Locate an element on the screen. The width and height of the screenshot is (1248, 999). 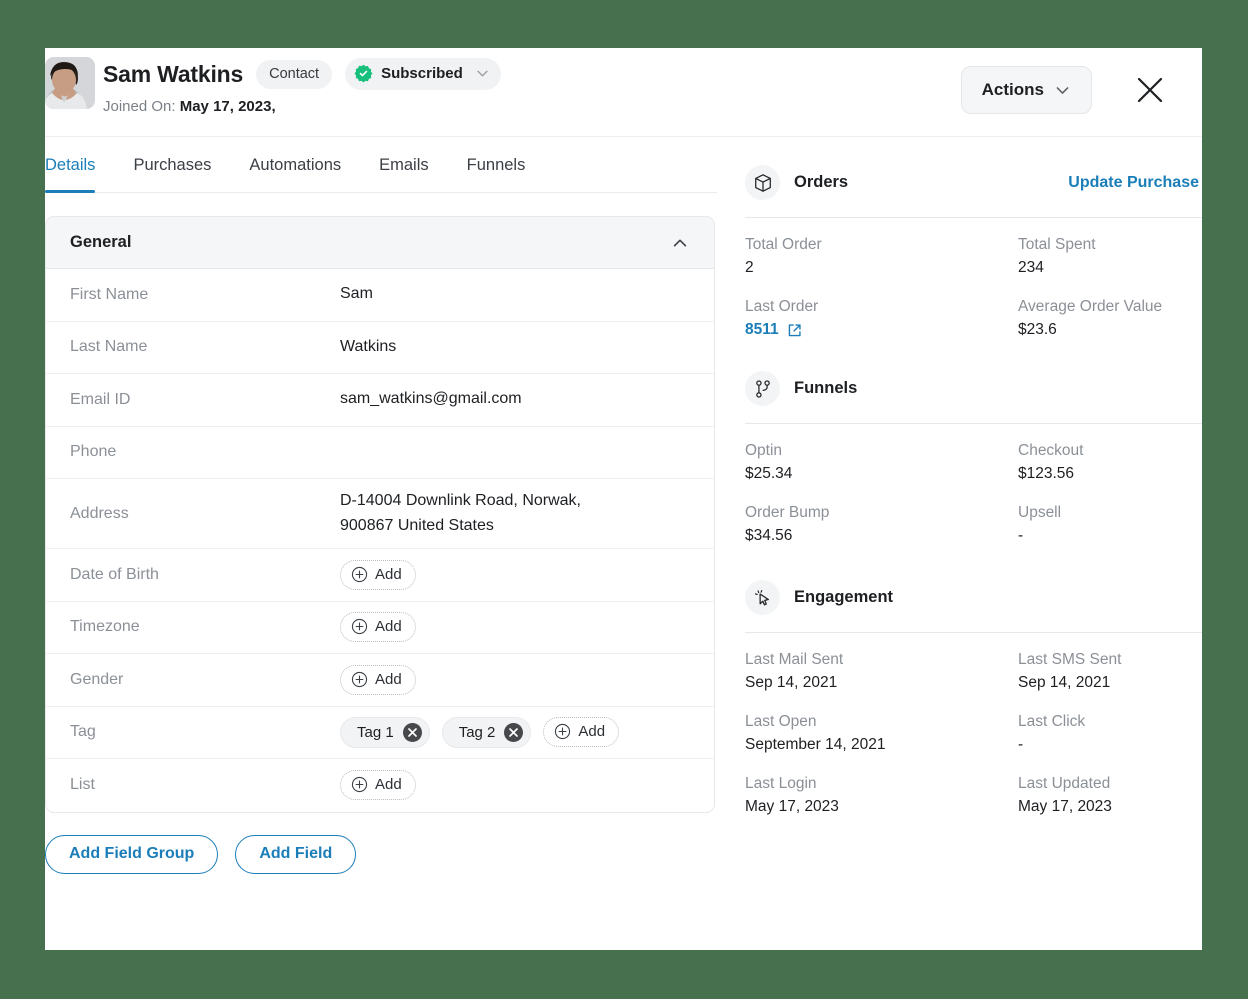
field-value: Watkins is located at coordinates (368, 347).